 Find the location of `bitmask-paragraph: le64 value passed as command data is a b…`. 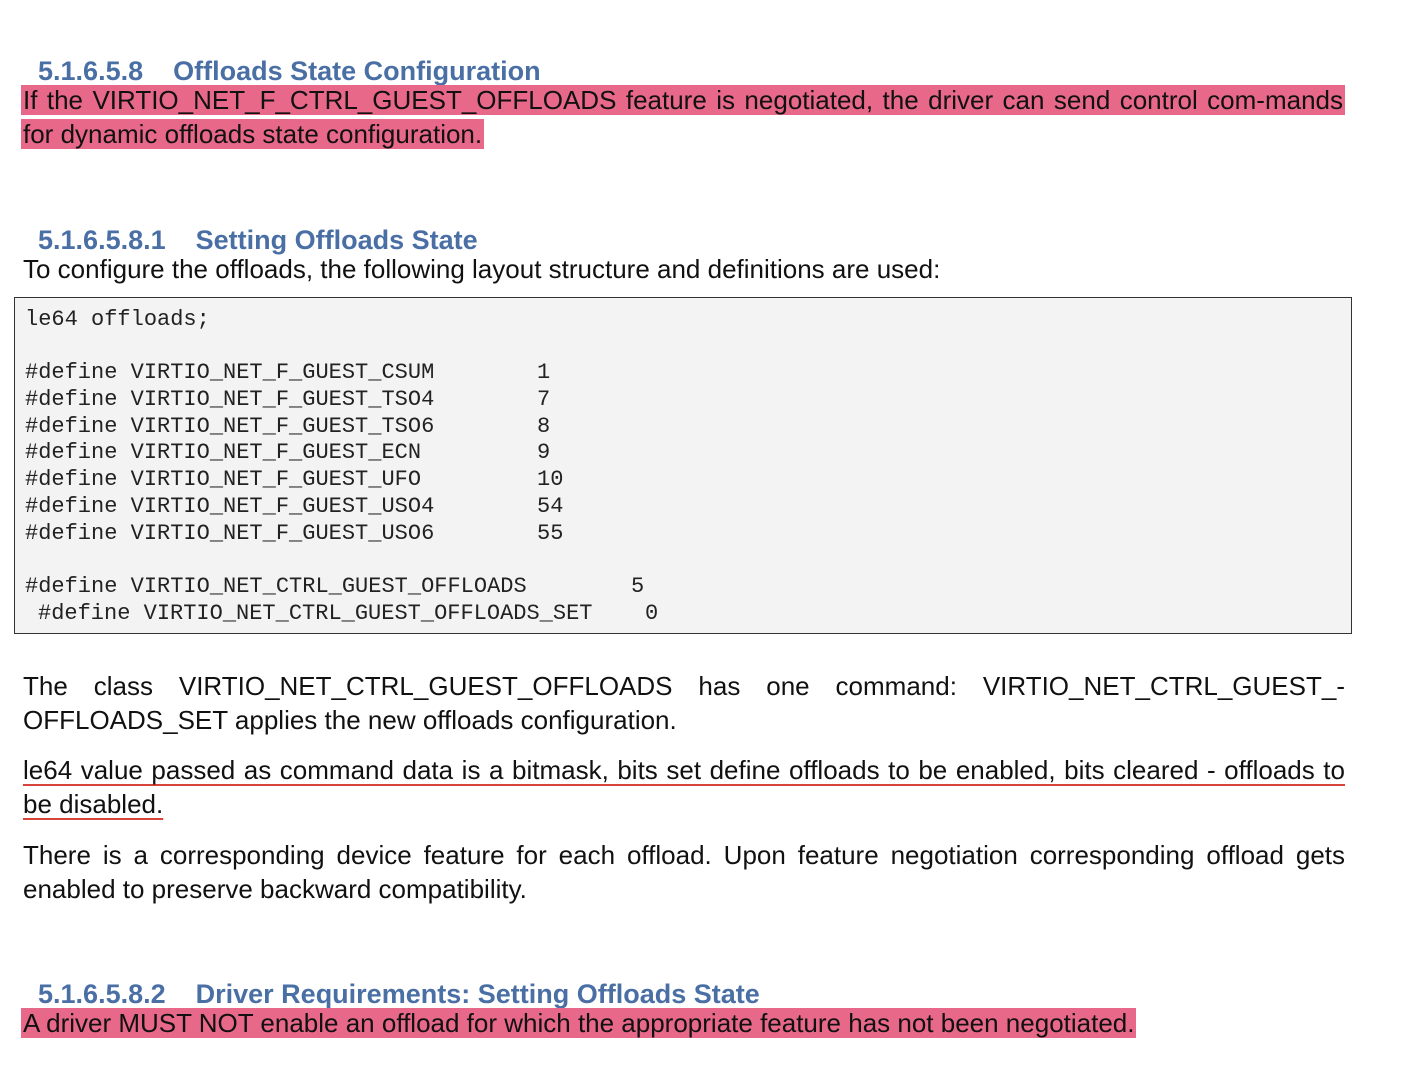

bitmask-paragraph: le64 value passed as command data is a b… is located at coordinates (684, 787).